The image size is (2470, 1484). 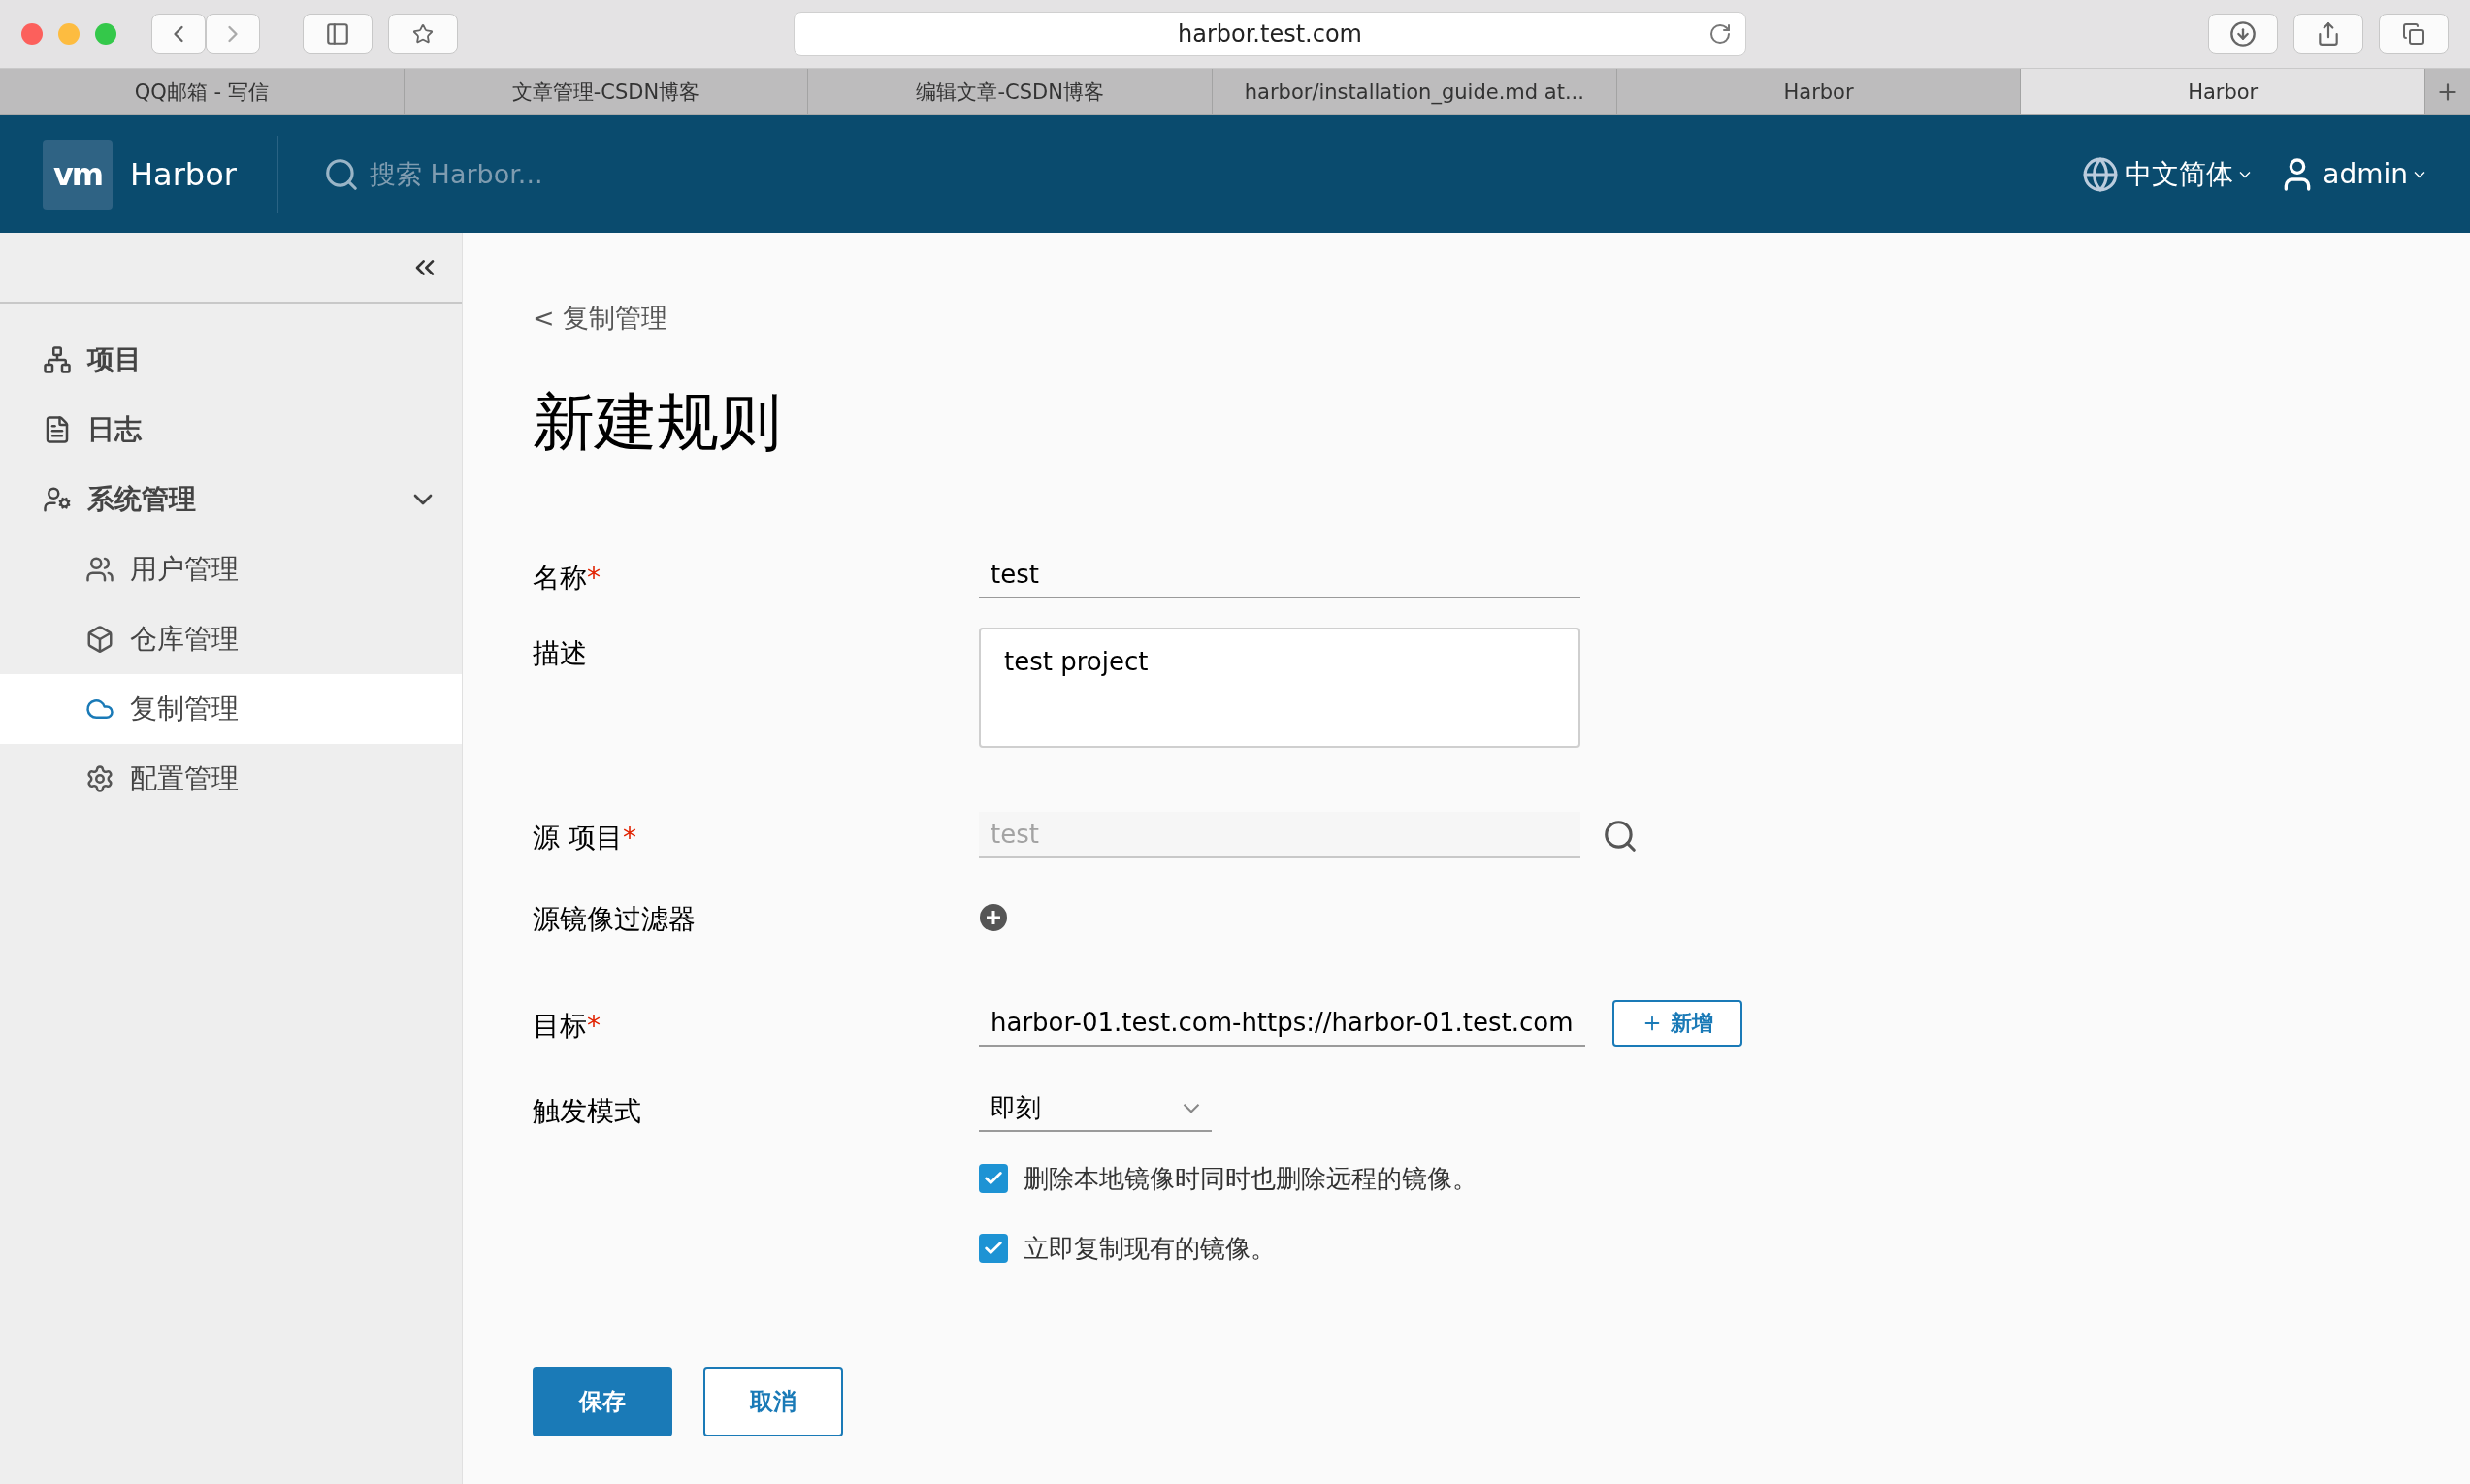 What do you see at coordinates (657, 422) in the screenshot?
I see `page-title: 新建规则` at bounding box center [657, 422].